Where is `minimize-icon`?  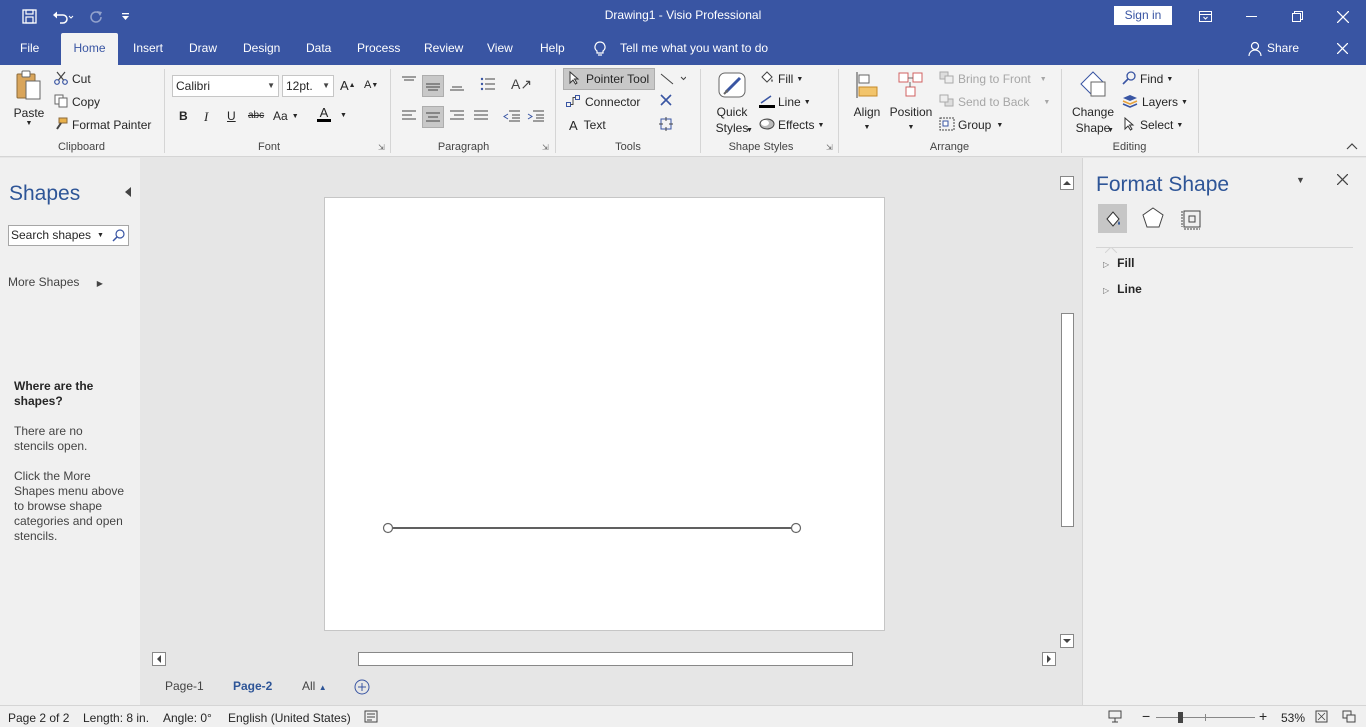
minimize-icon is located at coordinates (1251, 16).